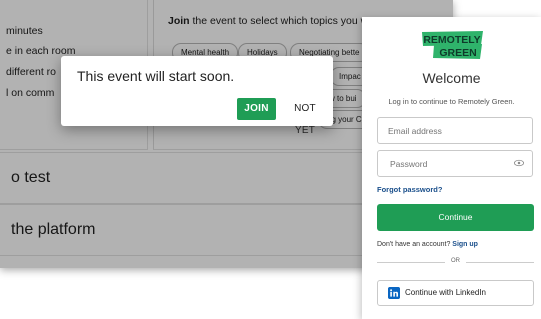  Describe the element at coordinates (519, 163) in the screenshot. I see `show-password-icon` at that location.